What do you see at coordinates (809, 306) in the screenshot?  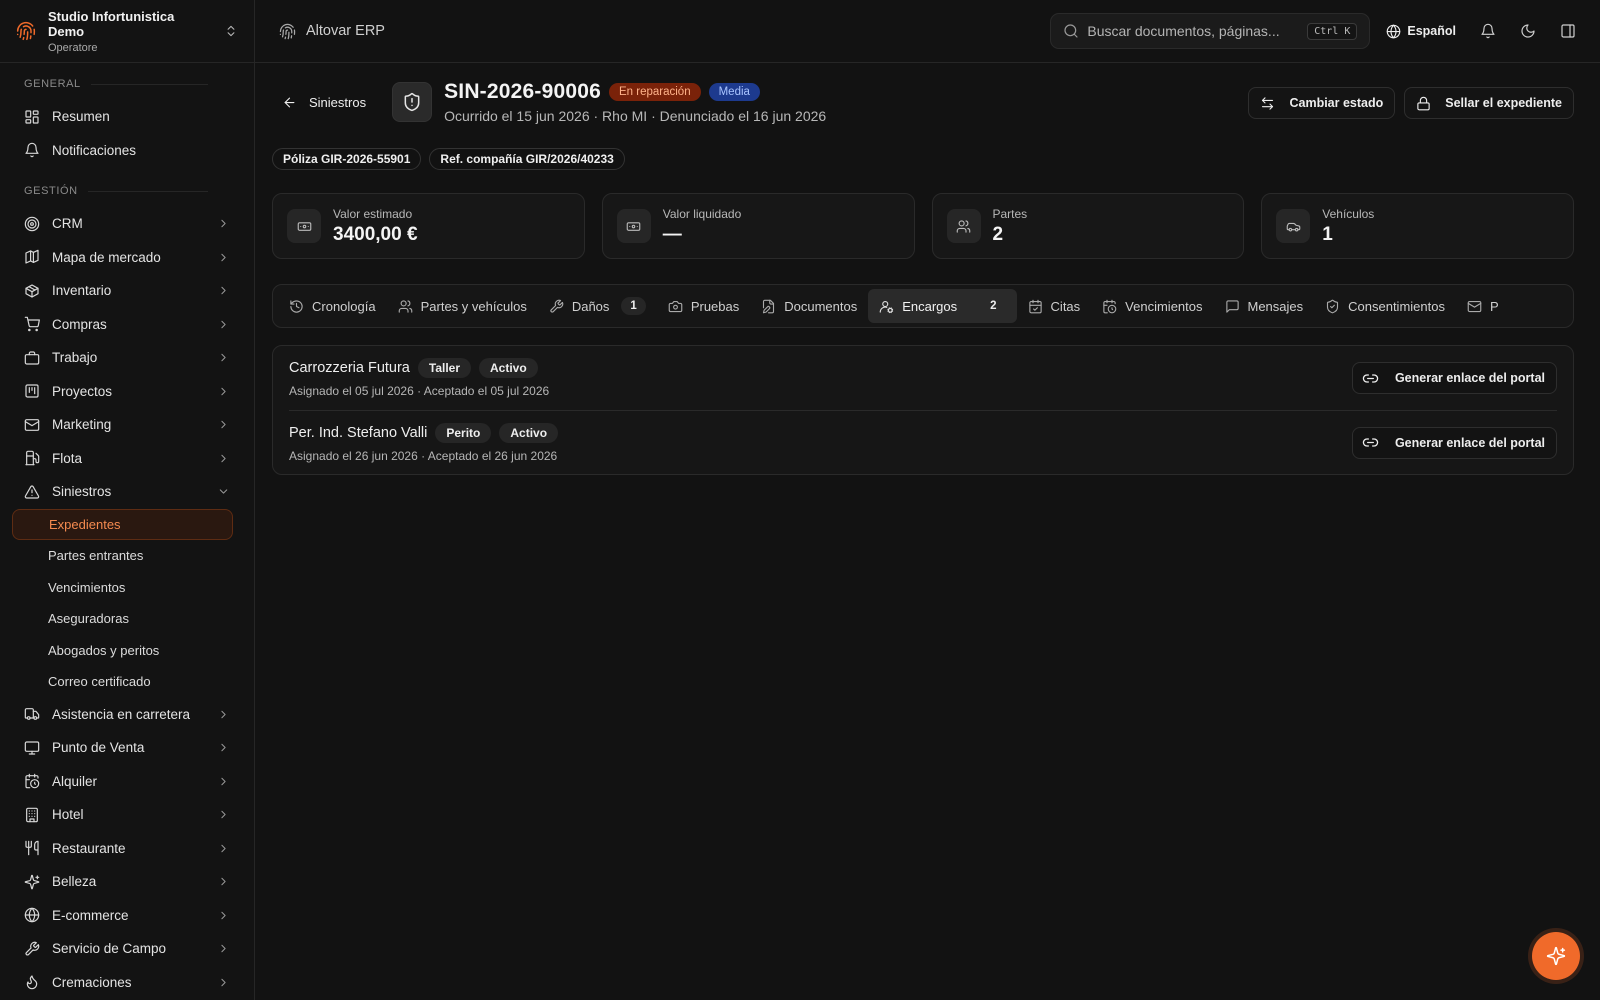 I see `tab-documentos: Documentos` at bounding box center [809, 306].